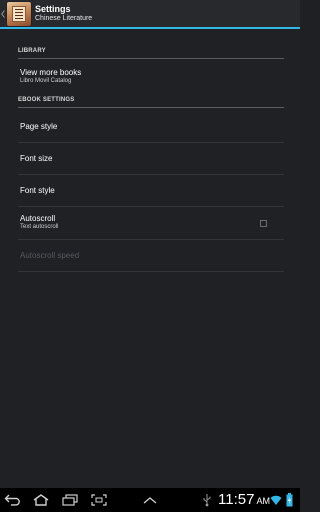 The width and height of the screenshot is (320, 512). What do you see at coordinates (36, 158) in the screenshot?
I see `pref-font-size-title: Font size` at bounding box center [36, 158].